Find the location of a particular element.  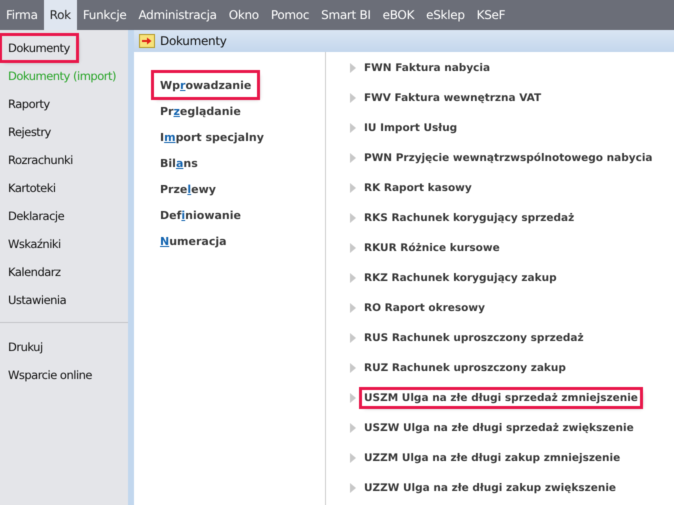

document-type-link: UZZW Ulga na złe długi zakup zwiększenie is located at coordinates (490, 488).